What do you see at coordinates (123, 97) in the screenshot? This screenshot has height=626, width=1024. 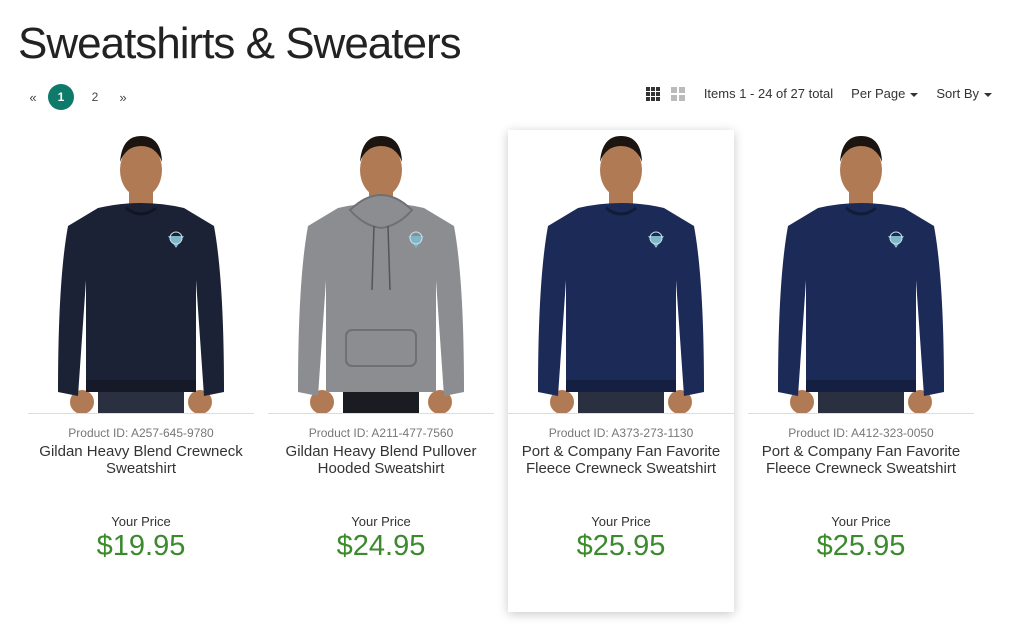 I see `pagination-next: »` at bounding box center [123, 97].